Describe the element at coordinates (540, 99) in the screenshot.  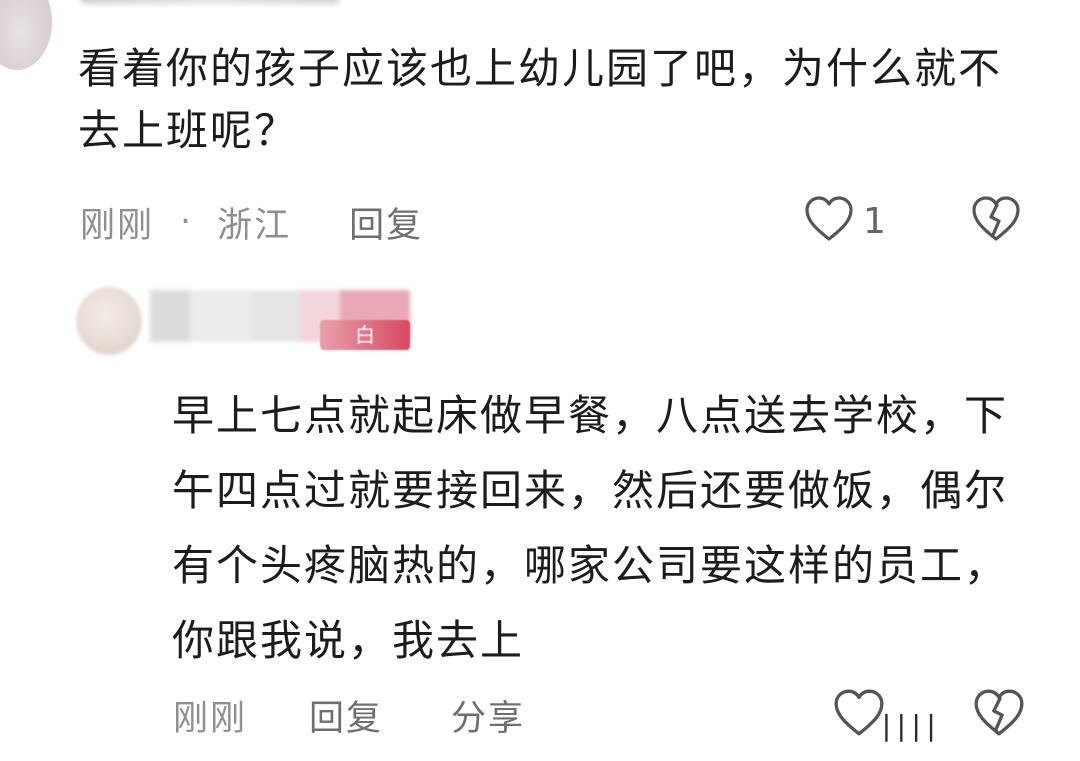
I see `comment-text: 看着你的孩子应该也上幼儿园了吧，为什么就不去上班呢？` at that location.